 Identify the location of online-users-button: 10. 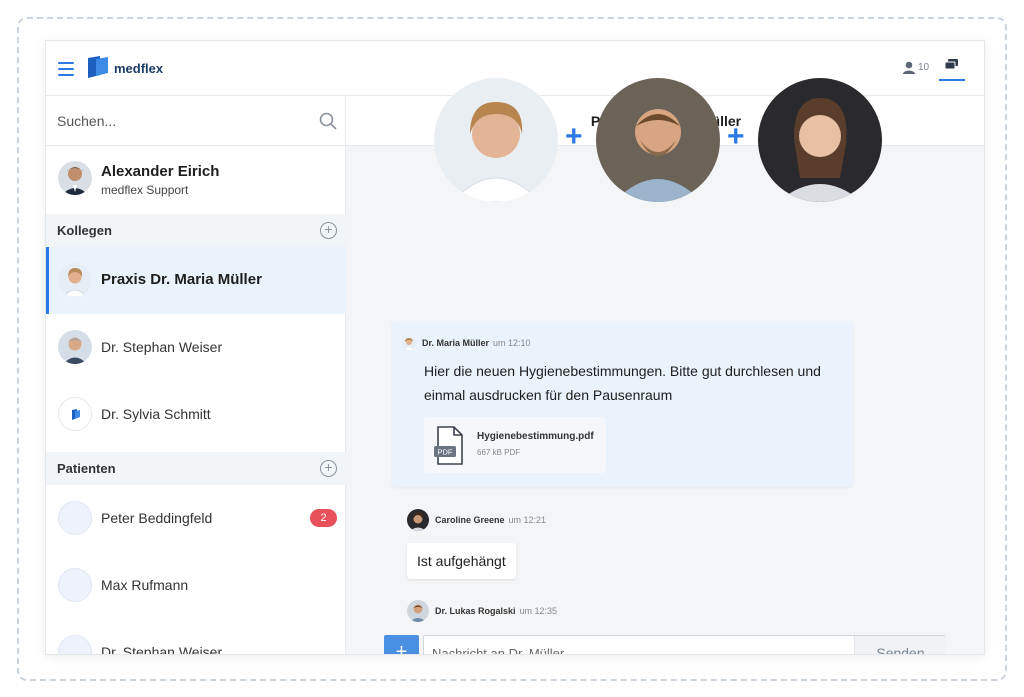
(915, 67).